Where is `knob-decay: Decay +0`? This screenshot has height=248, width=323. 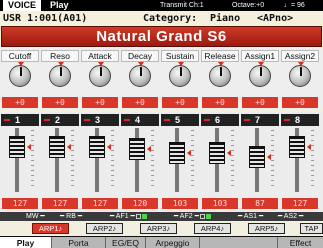 knob-decay: Decay +0 is located at coordinates (140, 79).